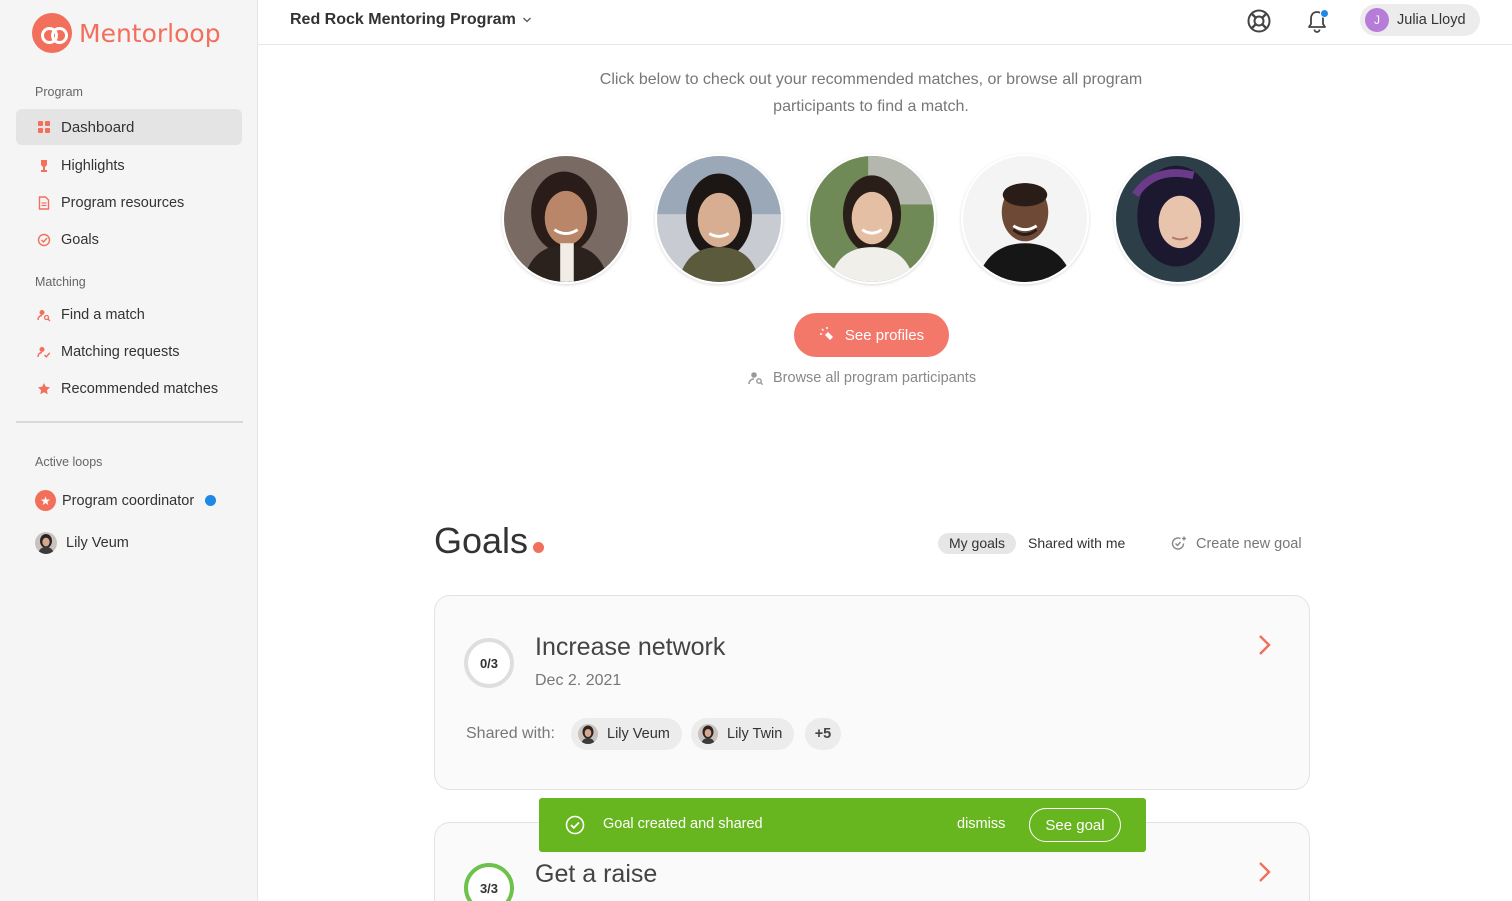 The image size is (1512, 901). I want to click on tab-my-goals: My goals, so click(977, 543).